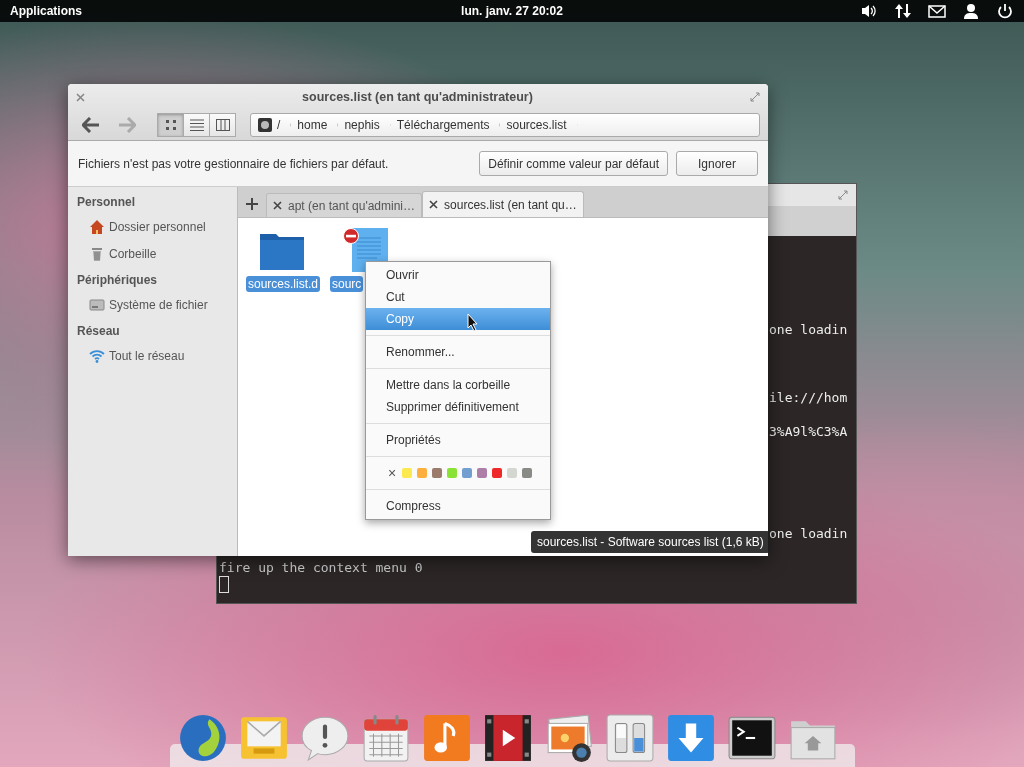 The image size is (1024, 767). I want to click on column-view-button, so click(222, 125).